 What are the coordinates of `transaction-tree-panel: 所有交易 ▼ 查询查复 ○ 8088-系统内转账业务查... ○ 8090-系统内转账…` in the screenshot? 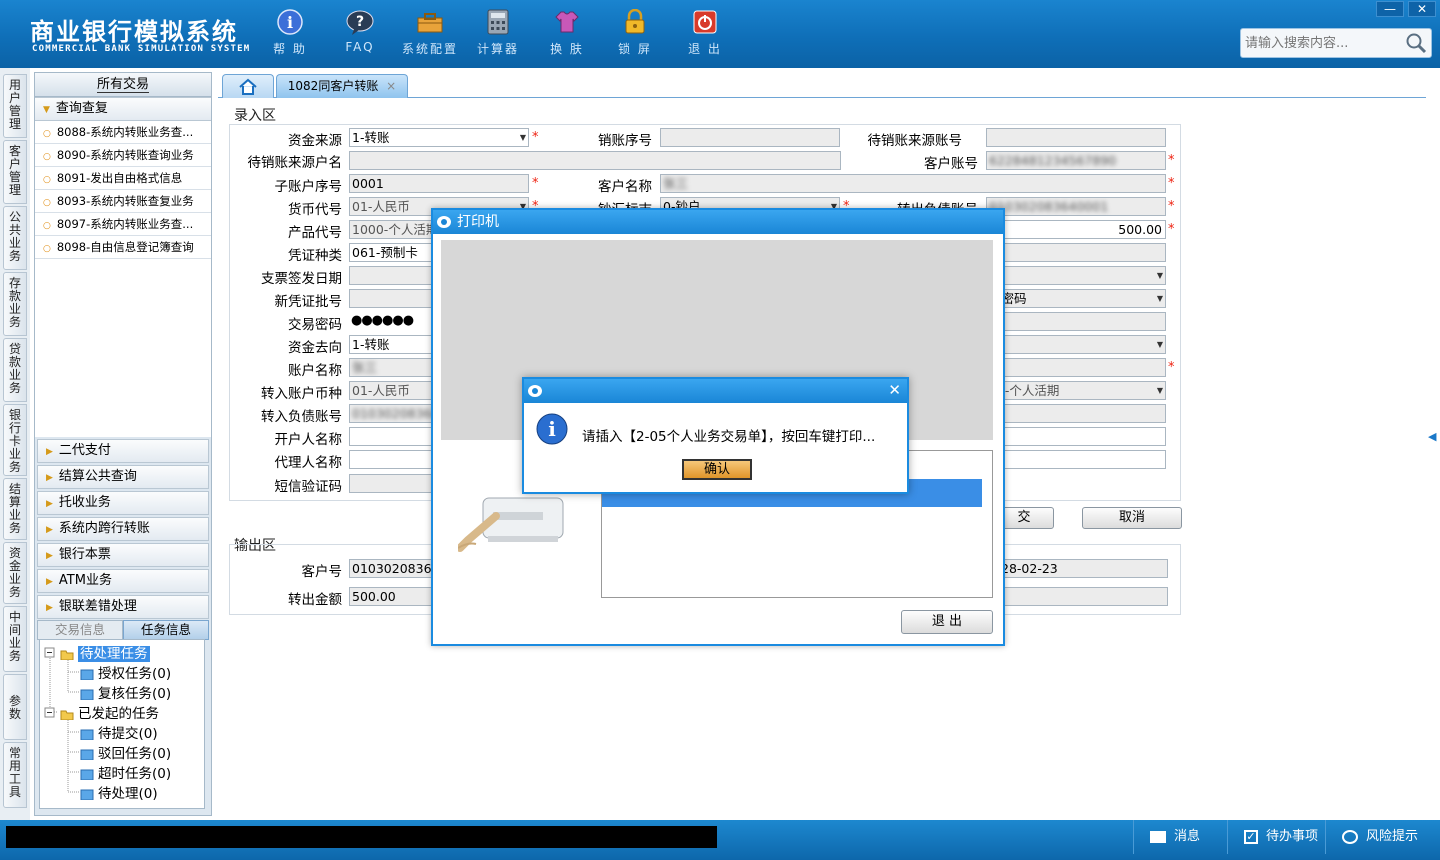 It's located at (123, 444).